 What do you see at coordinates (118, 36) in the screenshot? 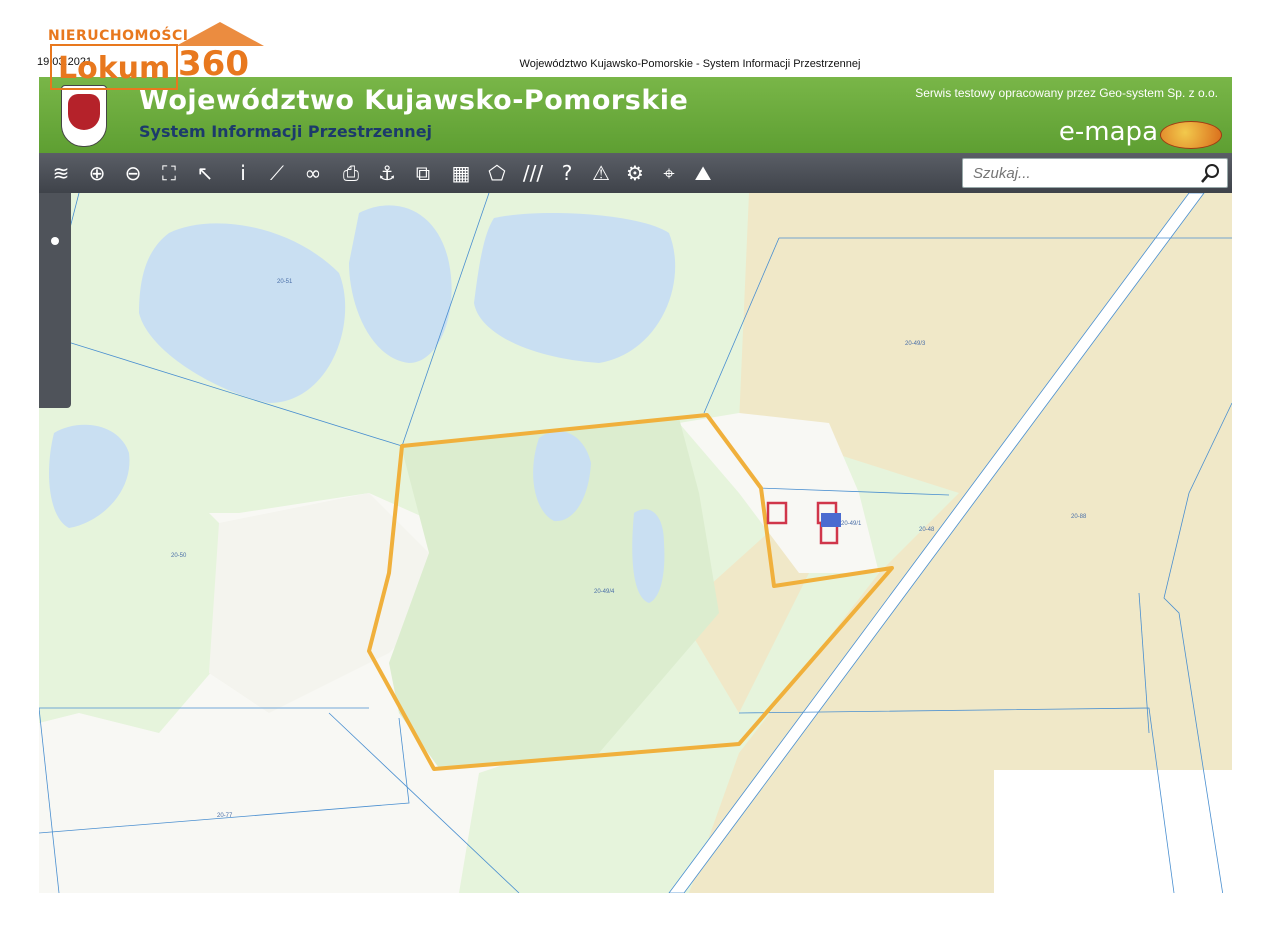
I see `watermark-line1: NIERUCHOMOŚCI` at bounding box center [118, 36].